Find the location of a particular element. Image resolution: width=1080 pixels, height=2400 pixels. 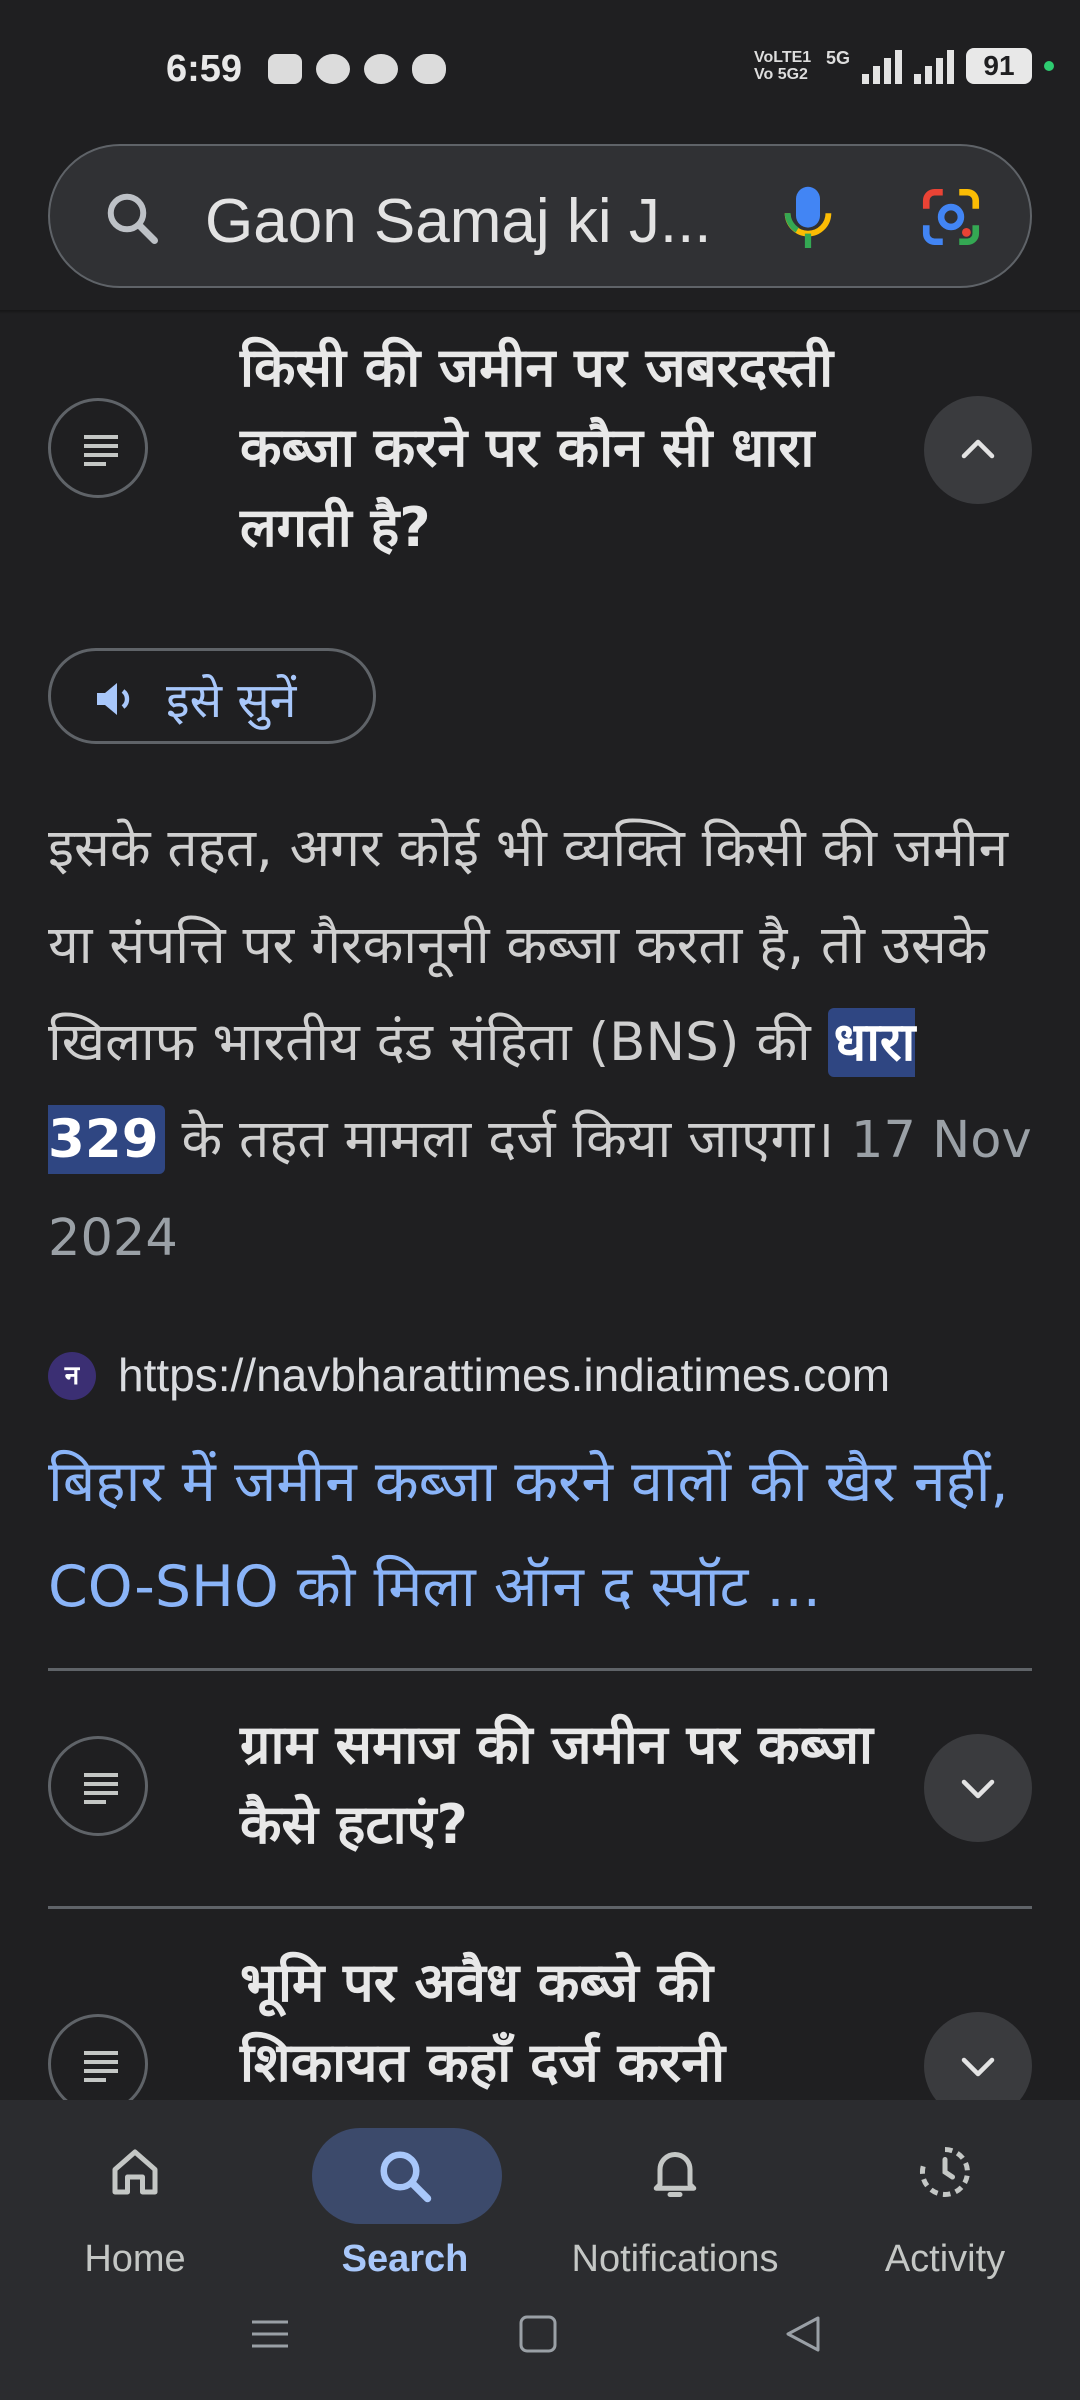

expand-button is located at coordinates (978, 1788).